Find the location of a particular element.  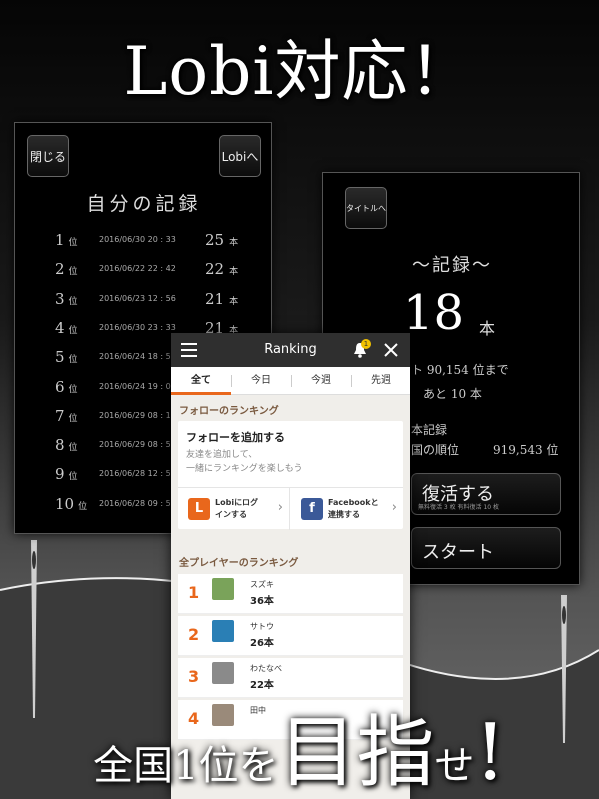

start-label: スタート is located at coordinates (458, 552).